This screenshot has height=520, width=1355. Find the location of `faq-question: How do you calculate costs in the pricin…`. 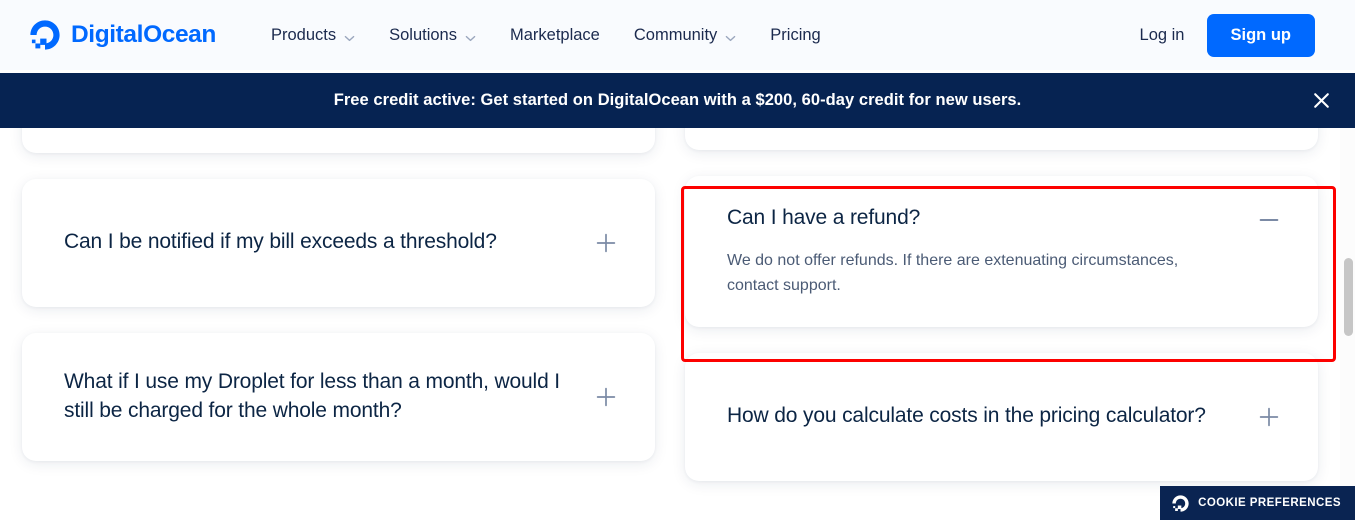

faq-question: How do you calculate costs in the pricin… is located at coordinates (966, 416).